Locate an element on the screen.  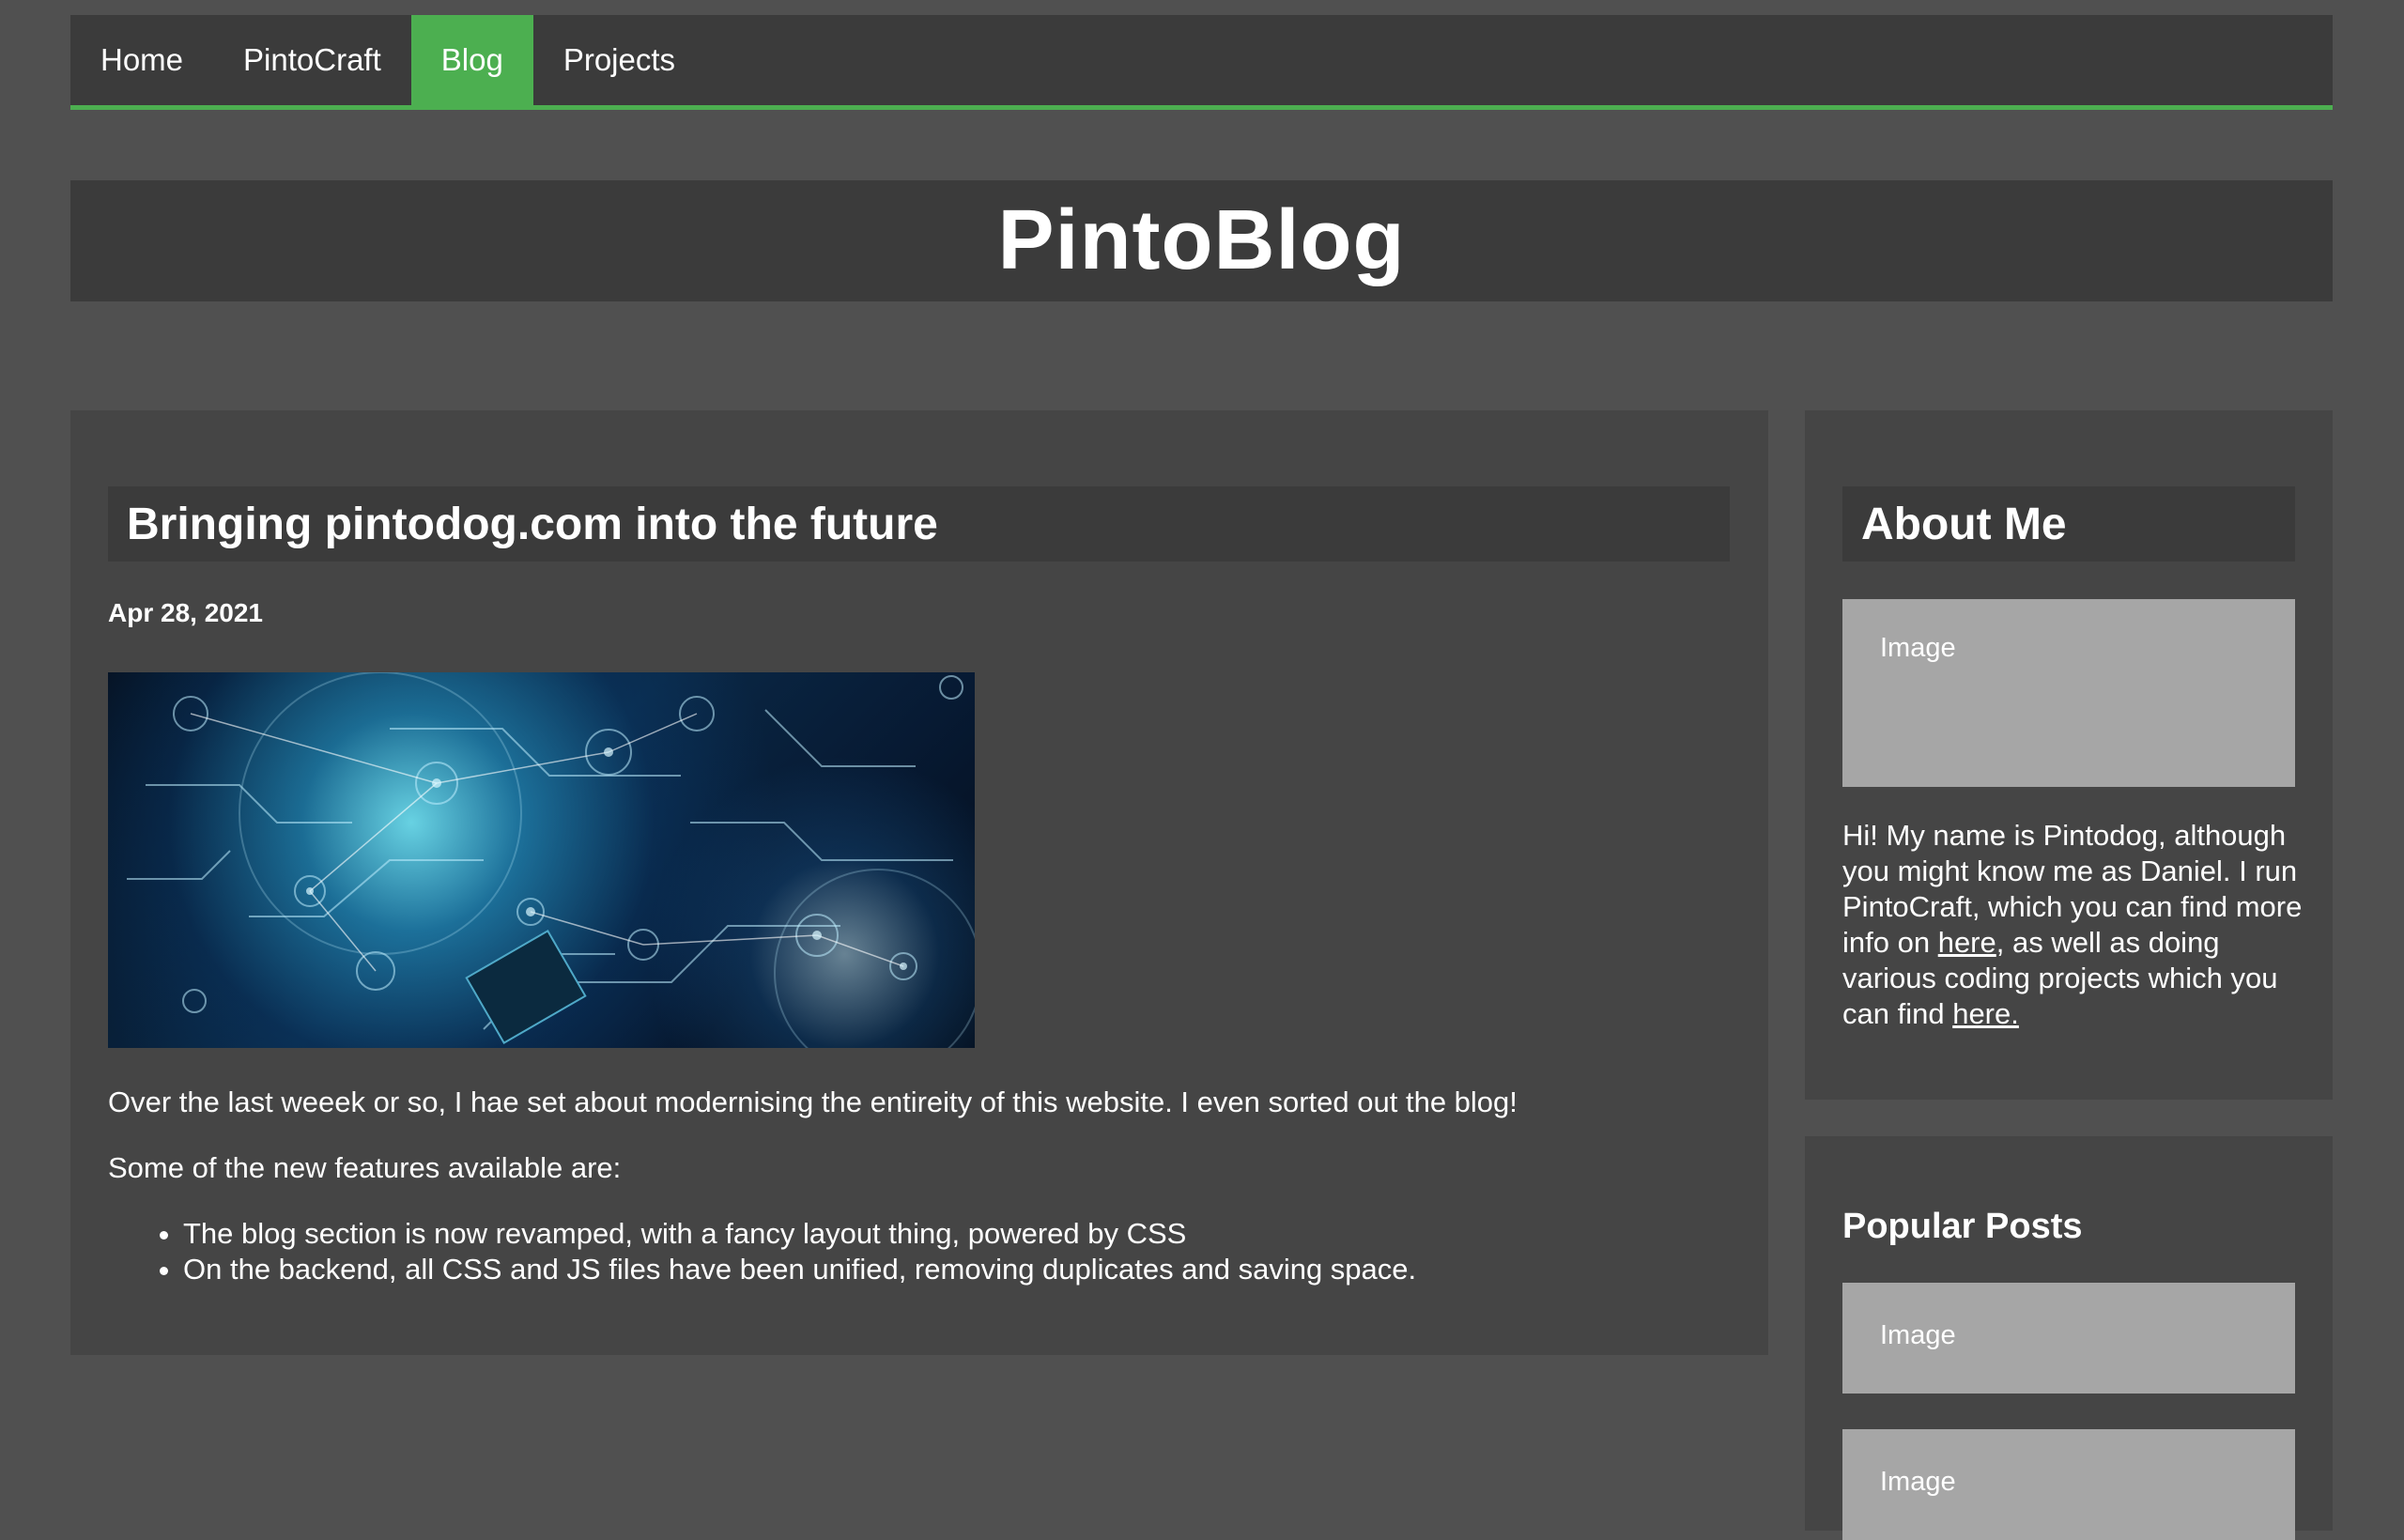
site-header: PintoBlog is located at coordinates (1201, 240).